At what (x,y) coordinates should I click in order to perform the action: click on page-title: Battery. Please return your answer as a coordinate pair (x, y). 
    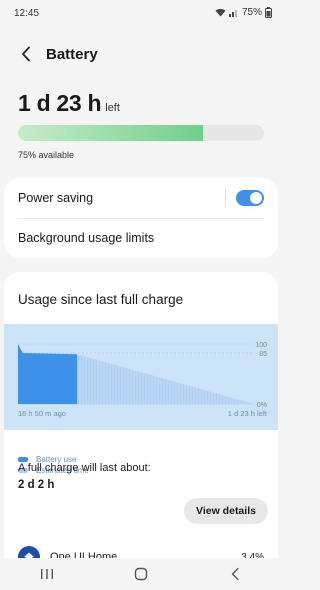
    Looking at the image, I should click on (72, 54).